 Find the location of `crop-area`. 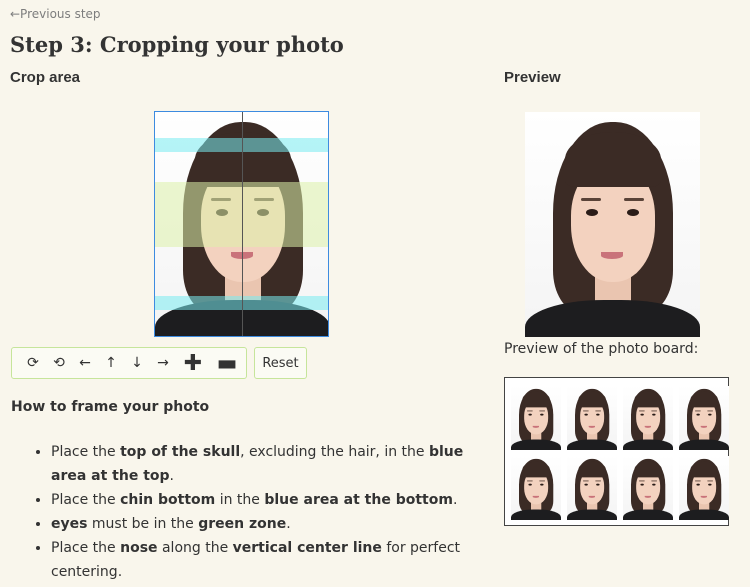

crop-area is located at coordinates (241, 224).